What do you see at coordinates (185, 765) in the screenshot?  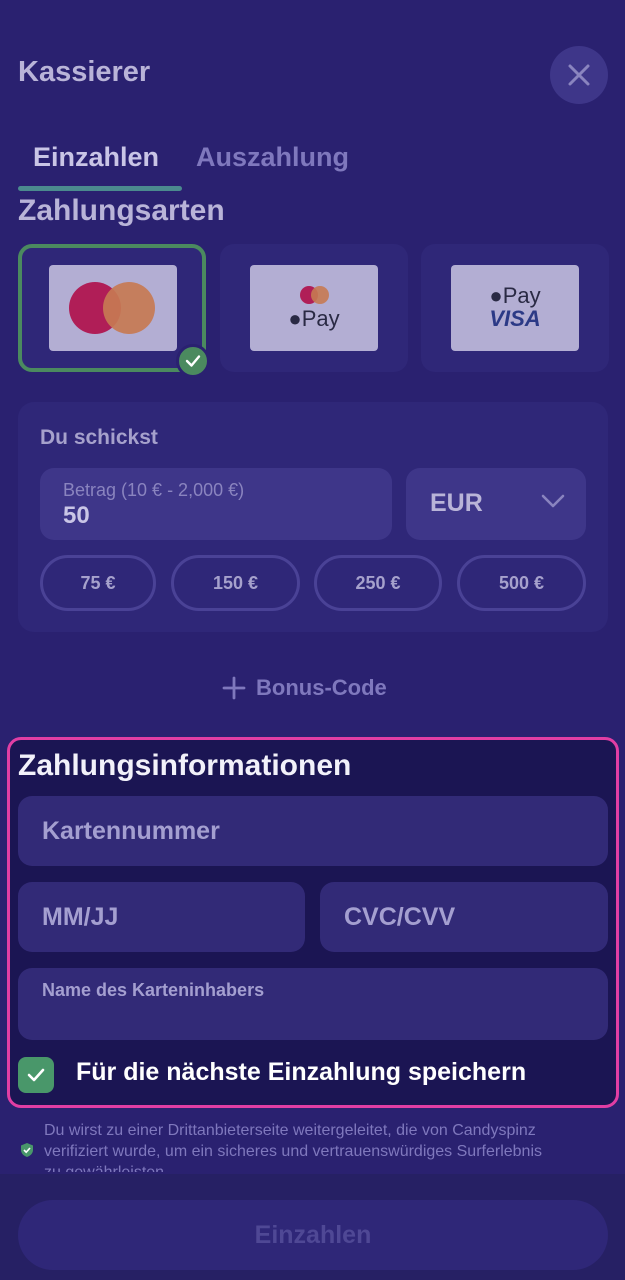 I see `payment-info-title: Zahlungsinformationen` at bounding box center [185, 765].